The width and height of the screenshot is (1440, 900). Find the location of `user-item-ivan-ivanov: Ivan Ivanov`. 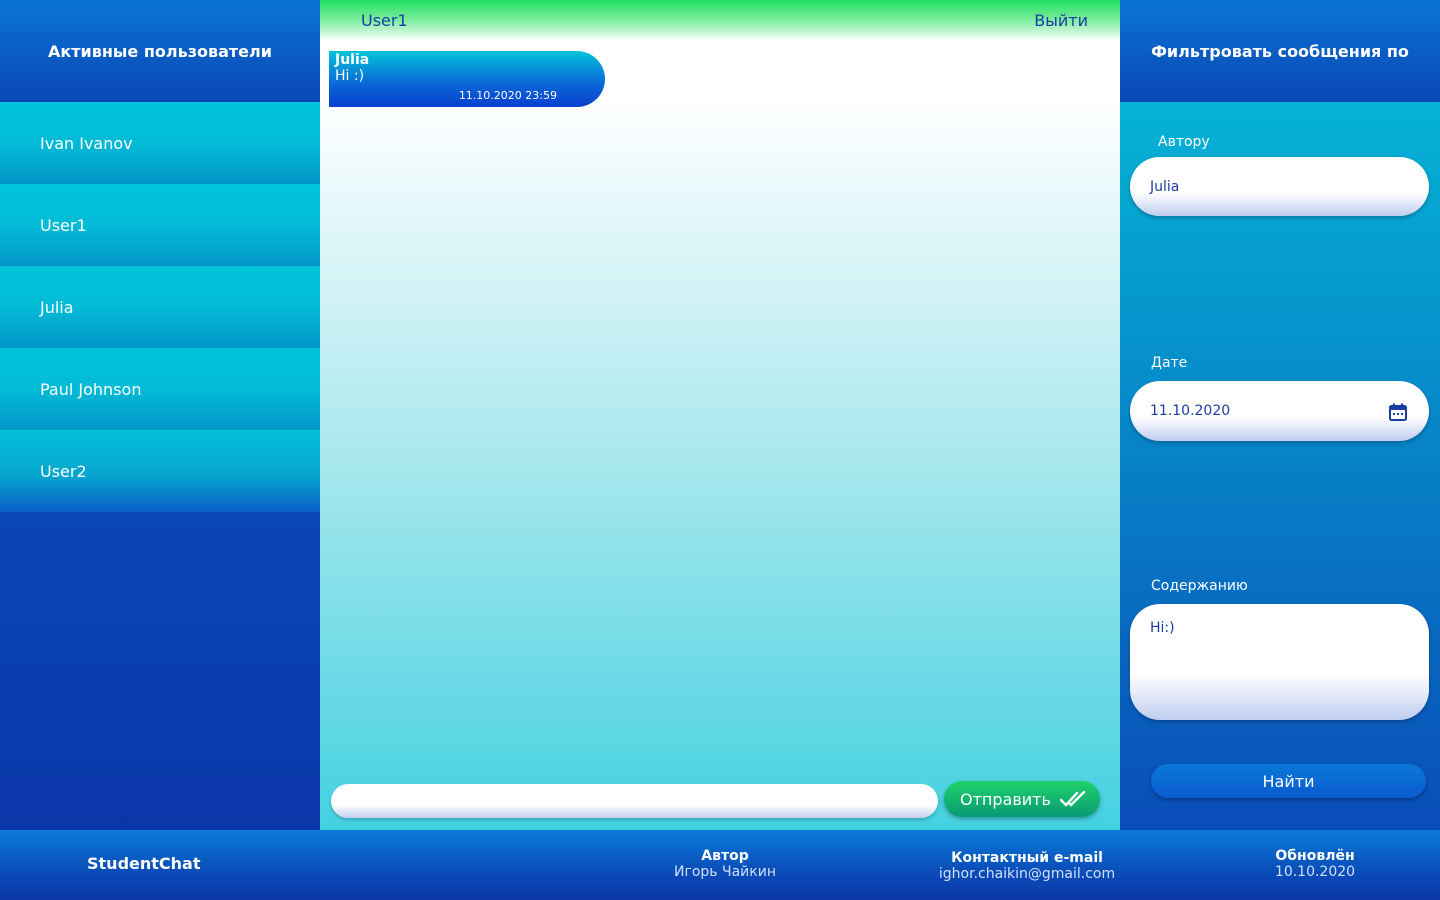

user-item-ivan-ivanov: Ivan Ivanov is located at coordinates (160, 143).